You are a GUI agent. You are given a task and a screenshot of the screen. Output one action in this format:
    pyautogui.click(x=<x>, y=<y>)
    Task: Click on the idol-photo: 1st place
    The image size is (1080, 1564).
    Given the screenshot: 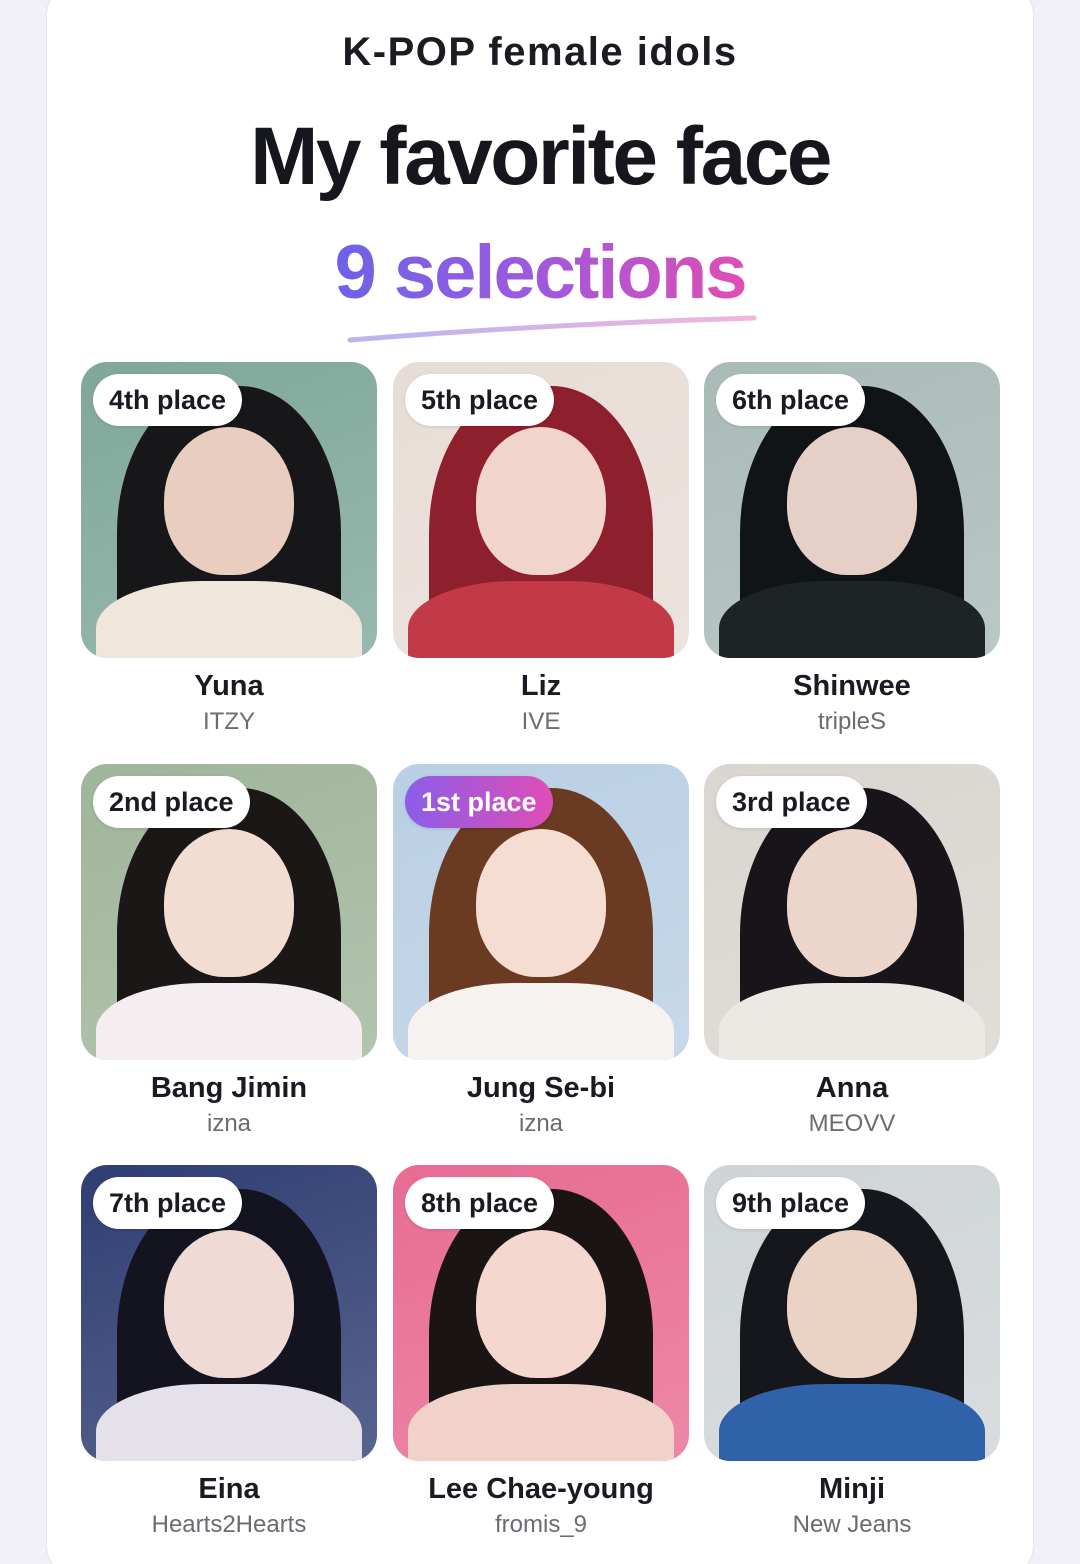 What is the action you would take?
    pyautogui.click(x=541, y=912)
    